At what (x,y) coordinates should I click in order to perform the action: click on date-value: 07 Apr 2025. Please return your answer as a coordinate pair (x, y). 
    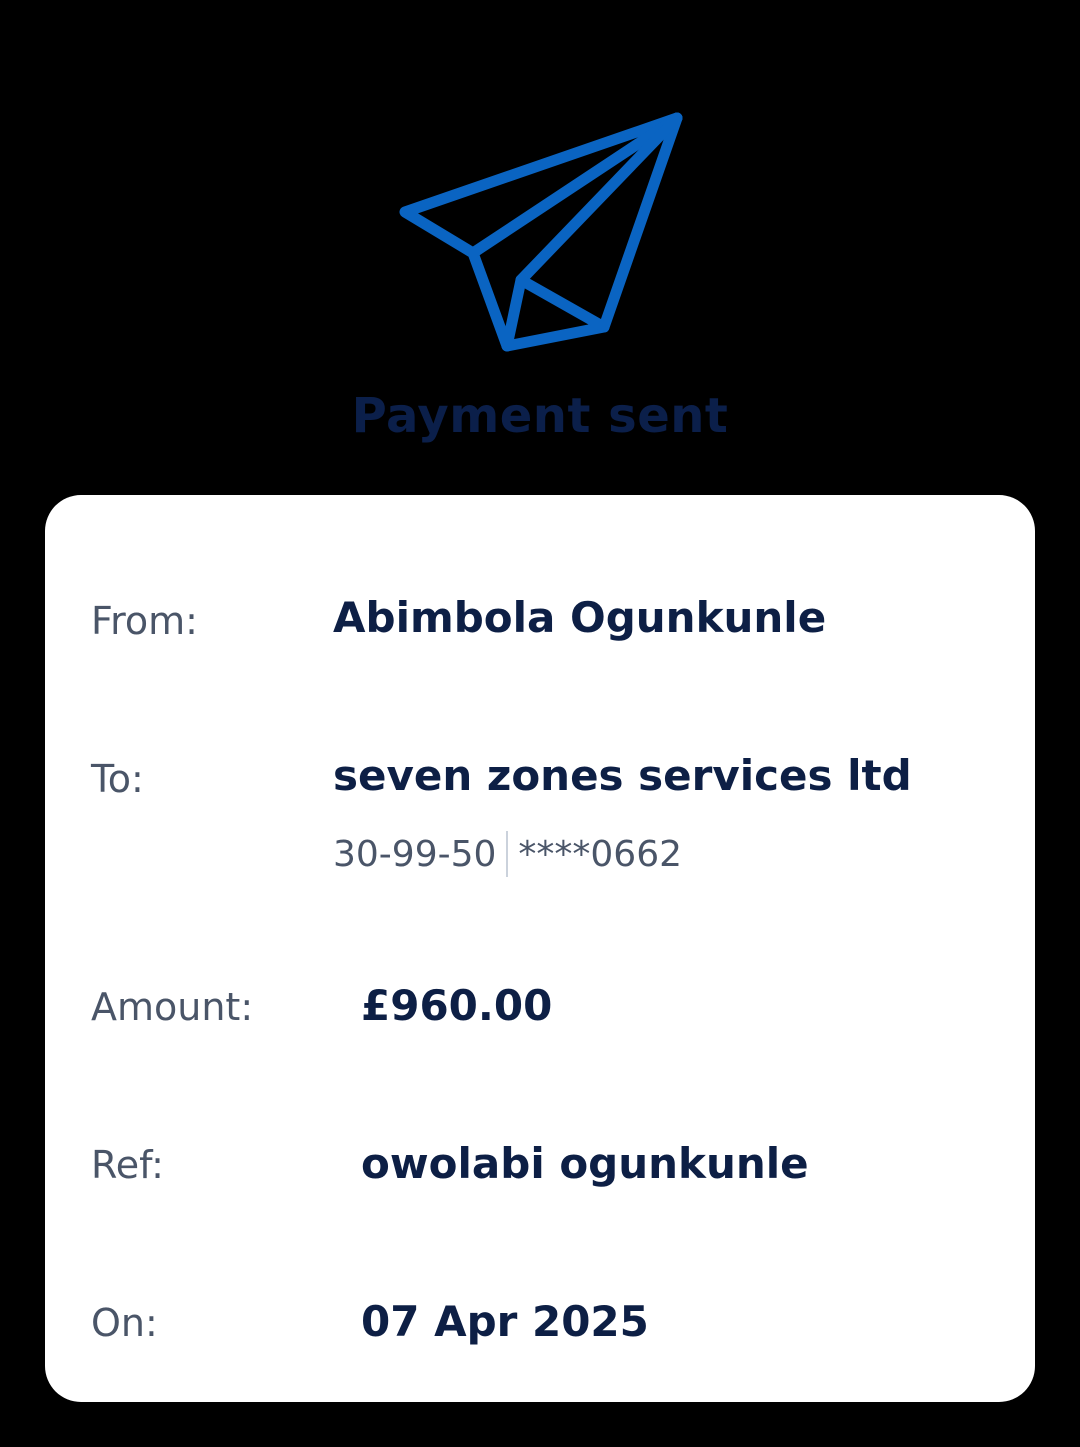
    Looking at the image, I should click on (505, 1321).